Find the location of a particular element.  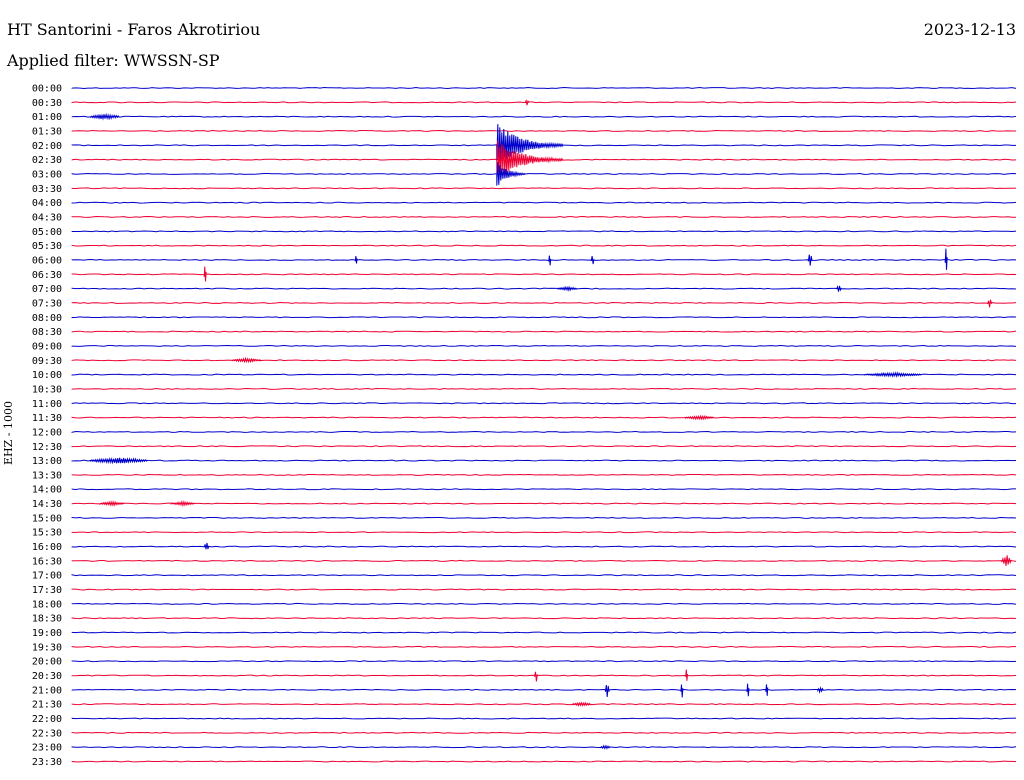

time-label: 21:00 is located at coordinates (47, 690).